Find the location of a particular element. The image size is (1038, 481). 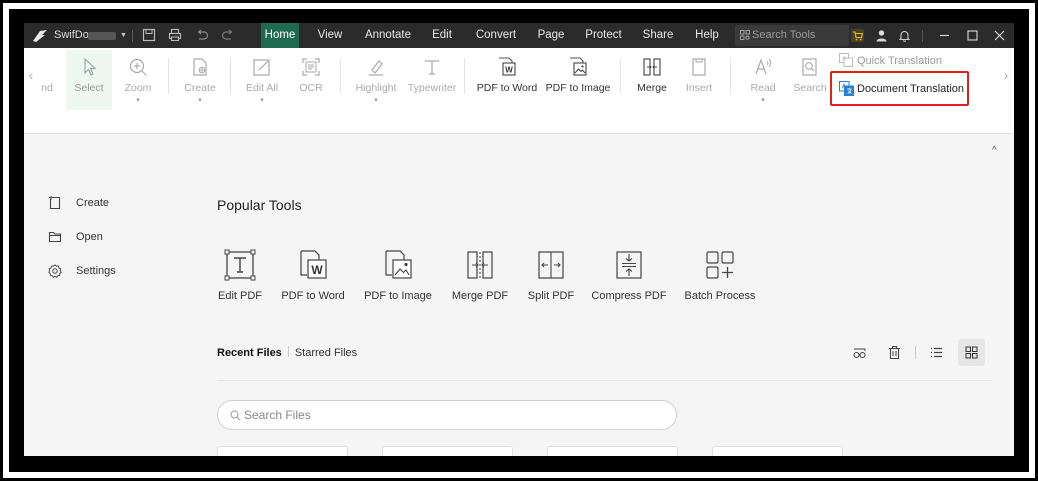

tab-recent-files: Recent Files is located at coordinates (249, 353).